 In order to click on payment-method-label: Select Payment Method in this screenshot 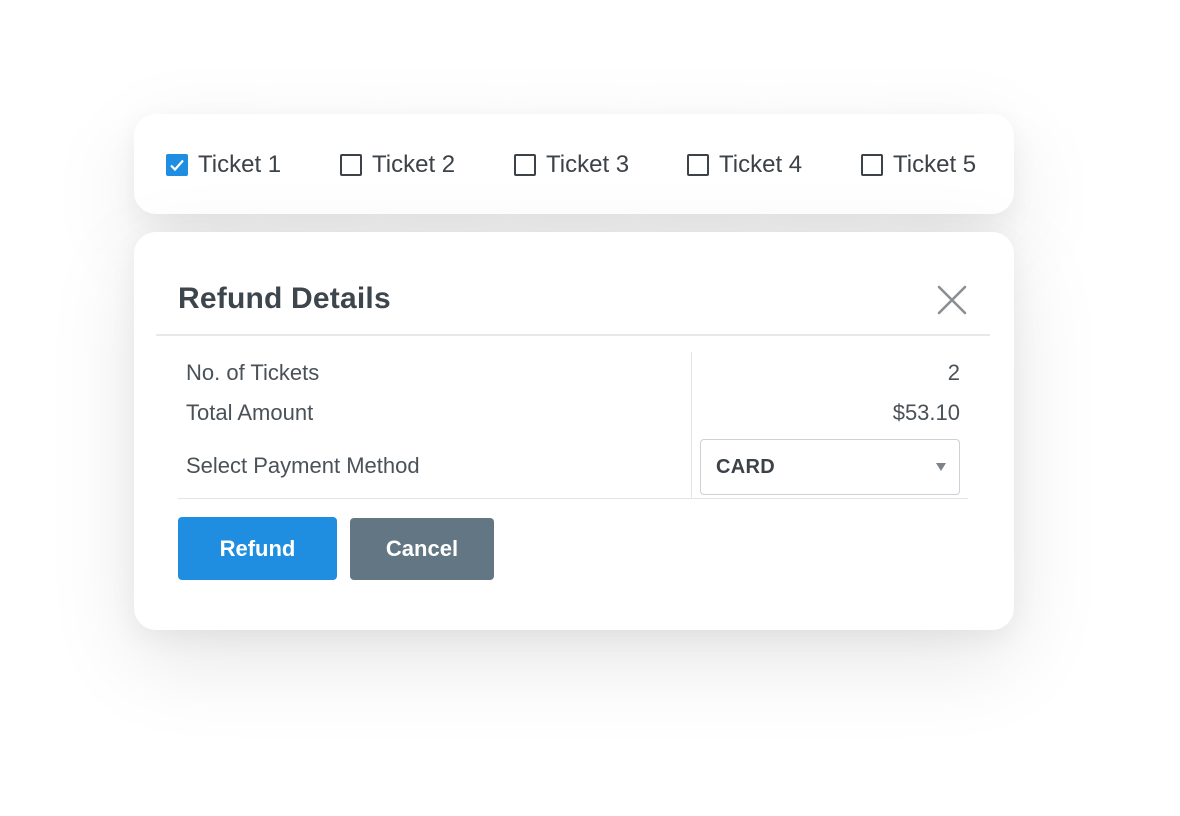, I will do `click(303, 465)`.